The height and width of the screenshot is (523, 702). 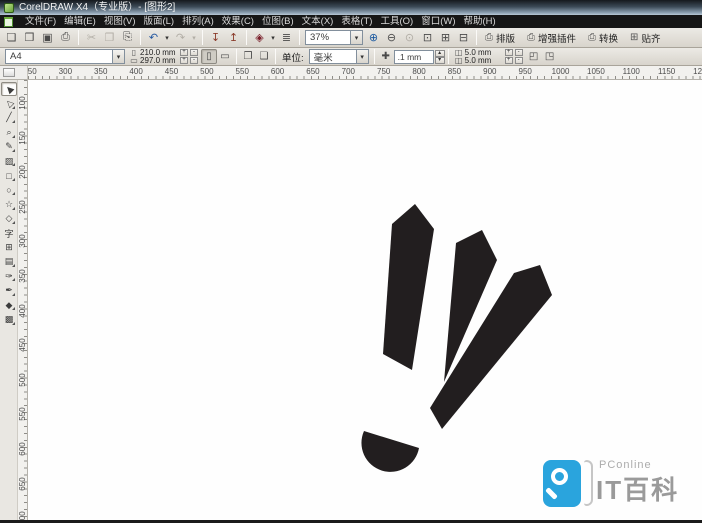 I want to click on options-icon: ≣, so click(x=286, y=38).